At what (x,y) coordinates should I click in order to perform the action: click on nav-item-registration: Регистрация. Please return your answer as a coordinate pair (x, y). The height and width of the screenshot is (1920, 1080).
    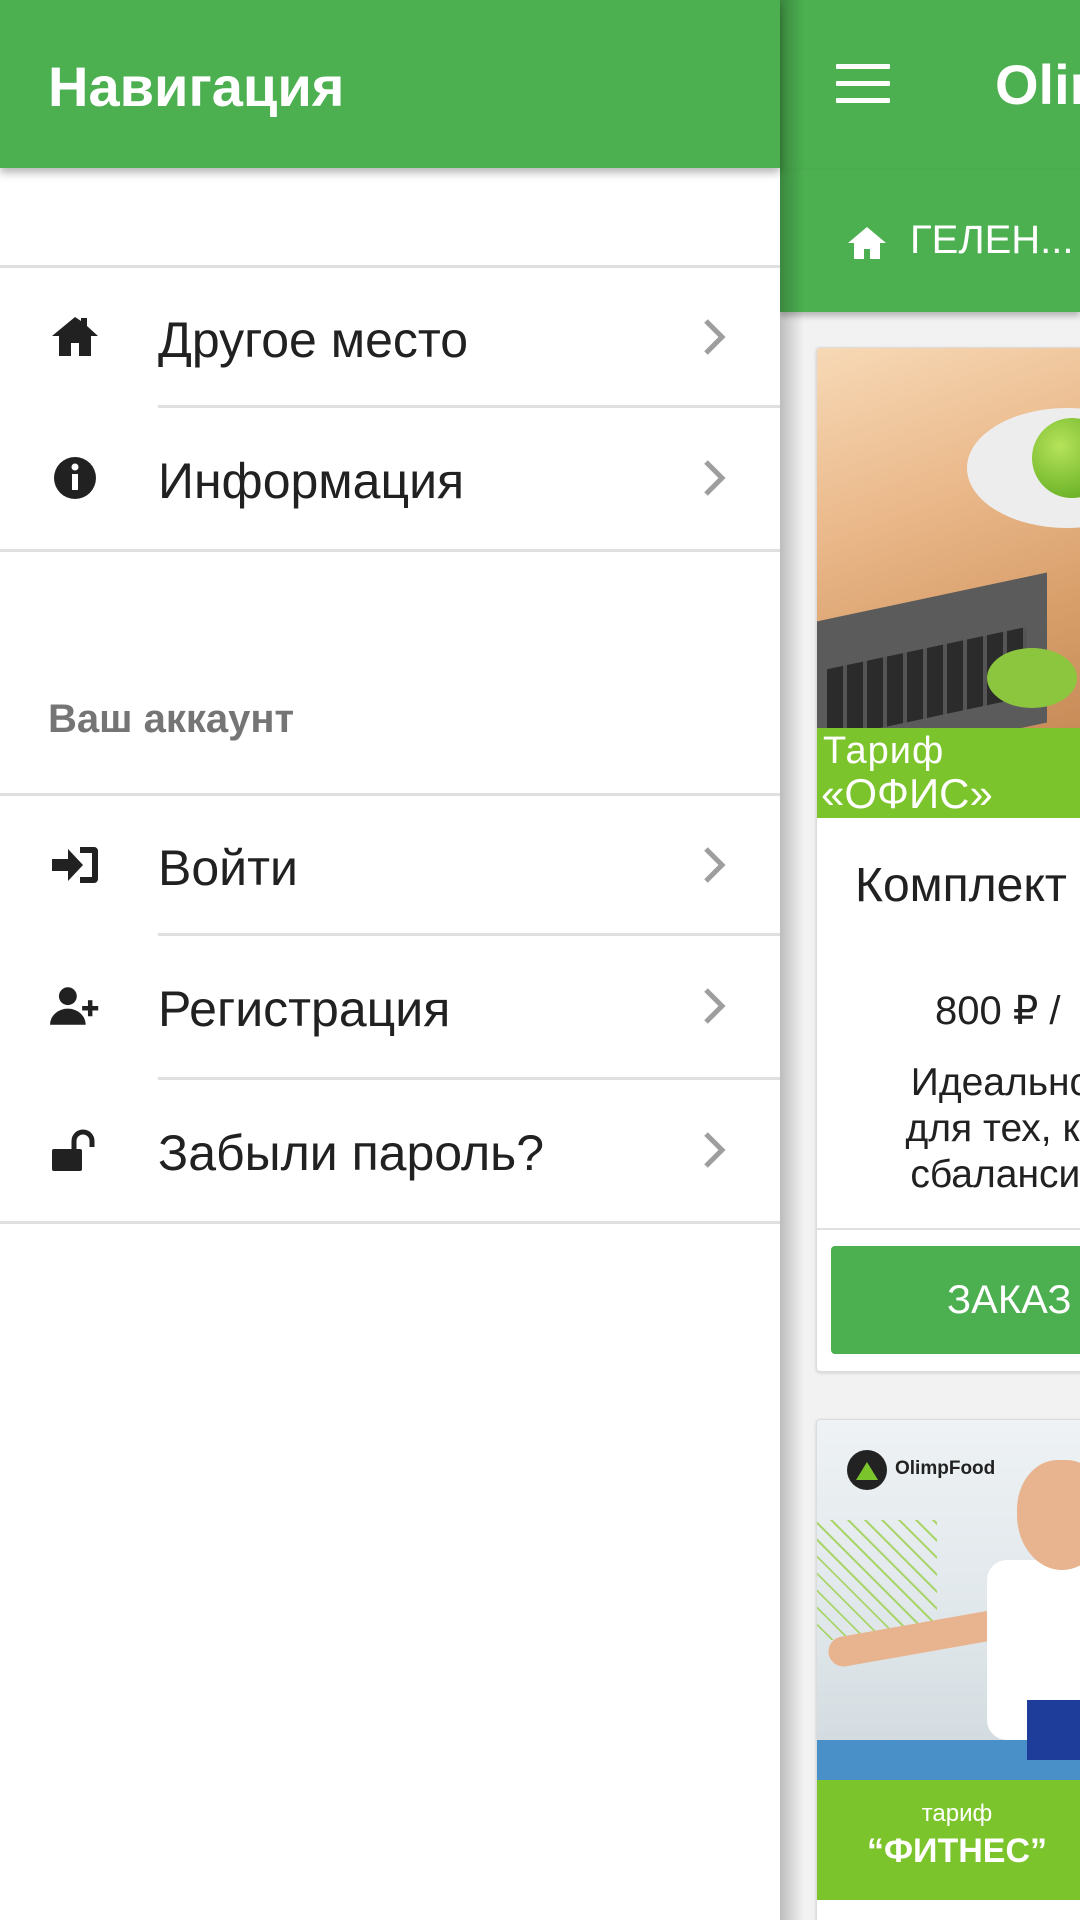
    Looking at the image, I should click on (390, 1006).